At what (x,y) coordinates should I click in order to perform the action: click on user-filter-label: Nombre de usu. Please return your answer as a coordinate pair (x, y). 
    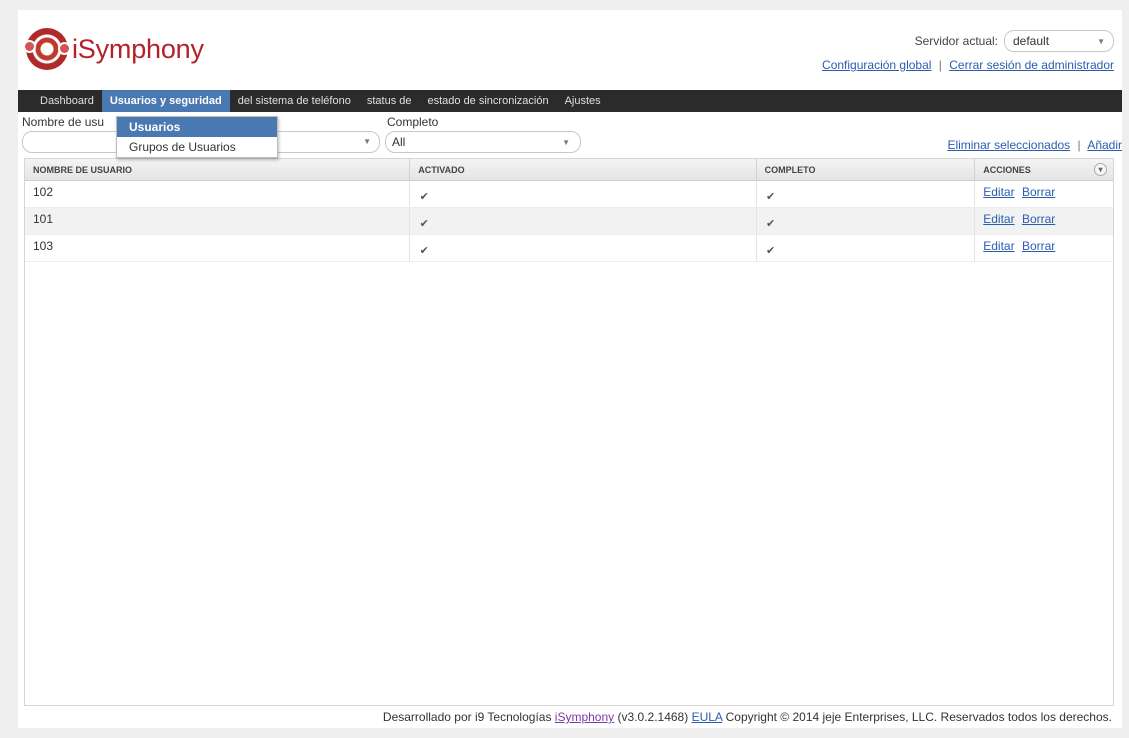
    Looking at the image, I should click on (63, 122).